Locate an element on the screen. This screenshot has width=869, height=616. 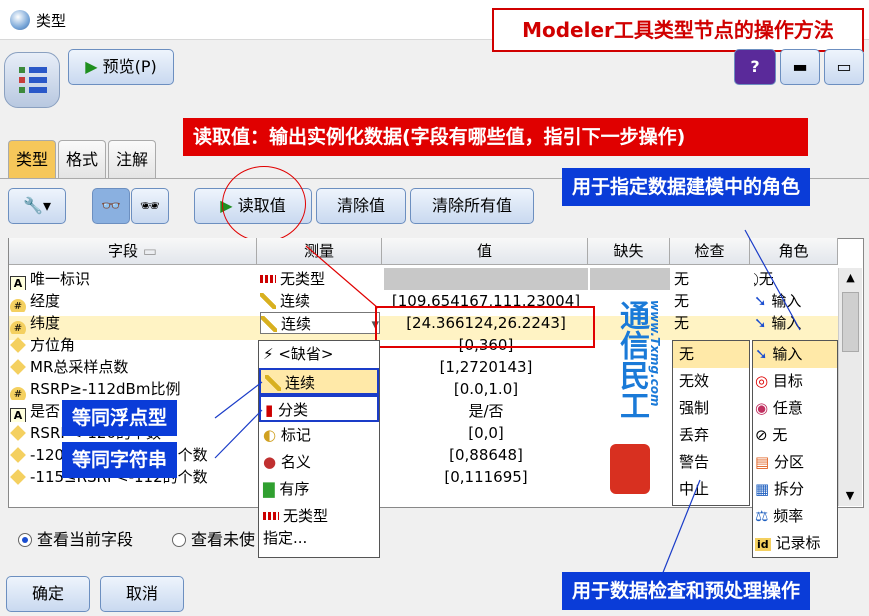
radio-on-icon is located at coordinates (25, 540).